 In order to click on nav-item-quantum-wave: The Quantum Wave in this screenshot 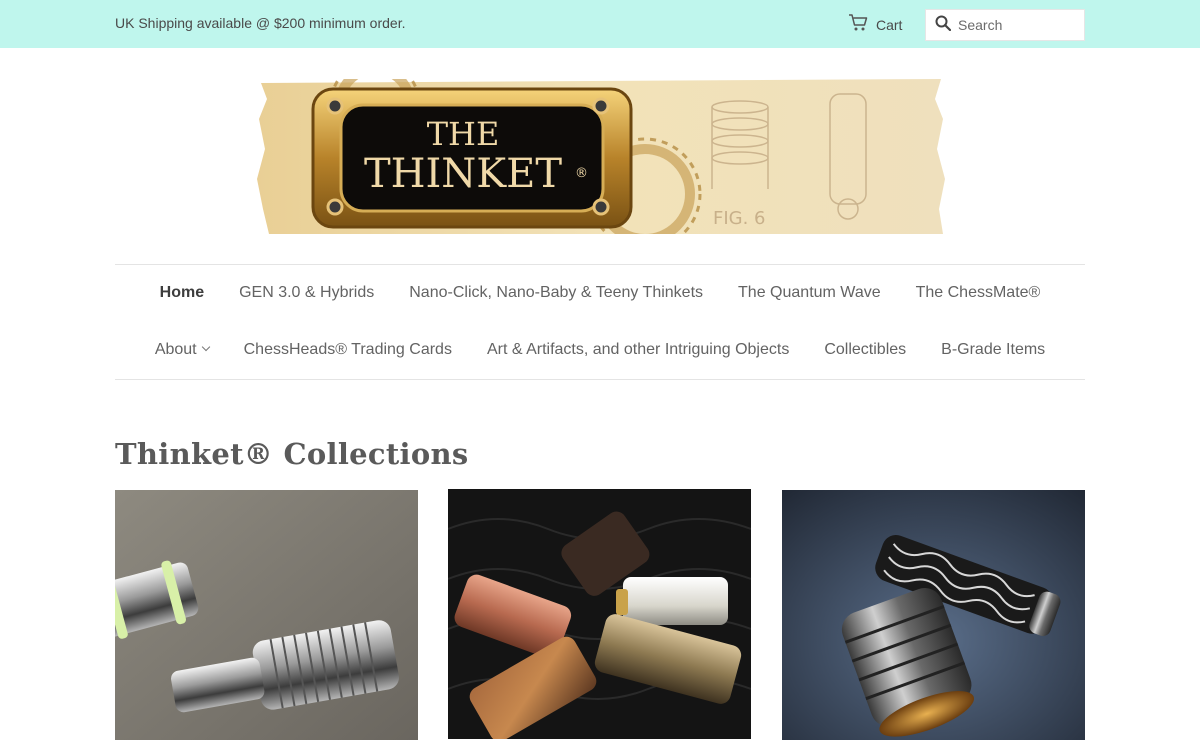, I will do `click(809, 293)`.